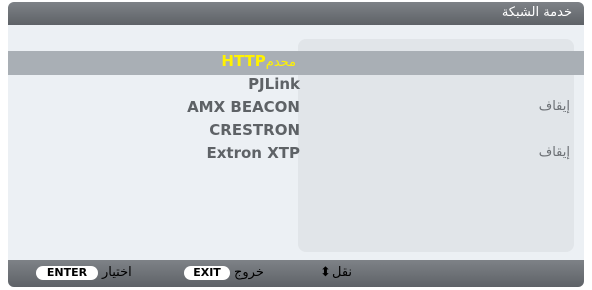 The width and height of the screenshot is (592, 290). Describe the element at coordinates (360, 274) in the screenshot. I see `move-hint: ⬍ نقل` at that location.